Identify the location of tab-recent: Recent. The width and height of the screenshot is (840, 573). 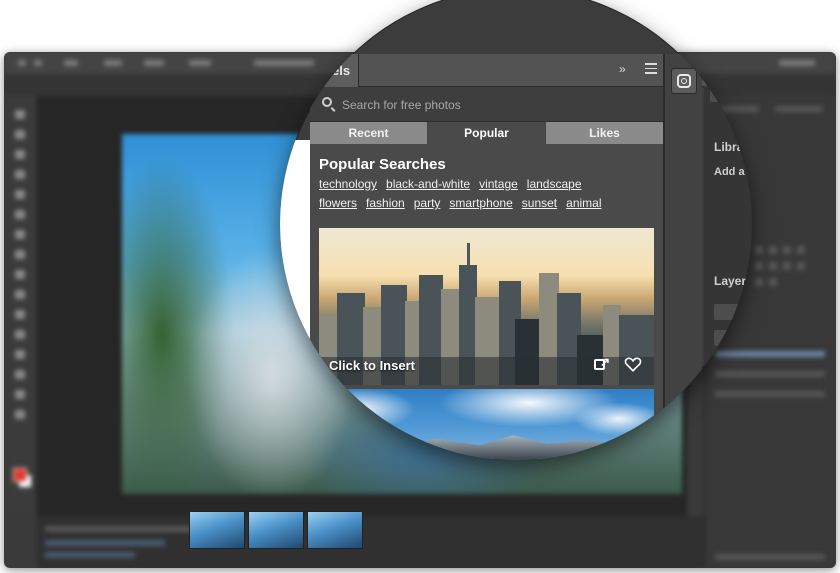
(369, 133).